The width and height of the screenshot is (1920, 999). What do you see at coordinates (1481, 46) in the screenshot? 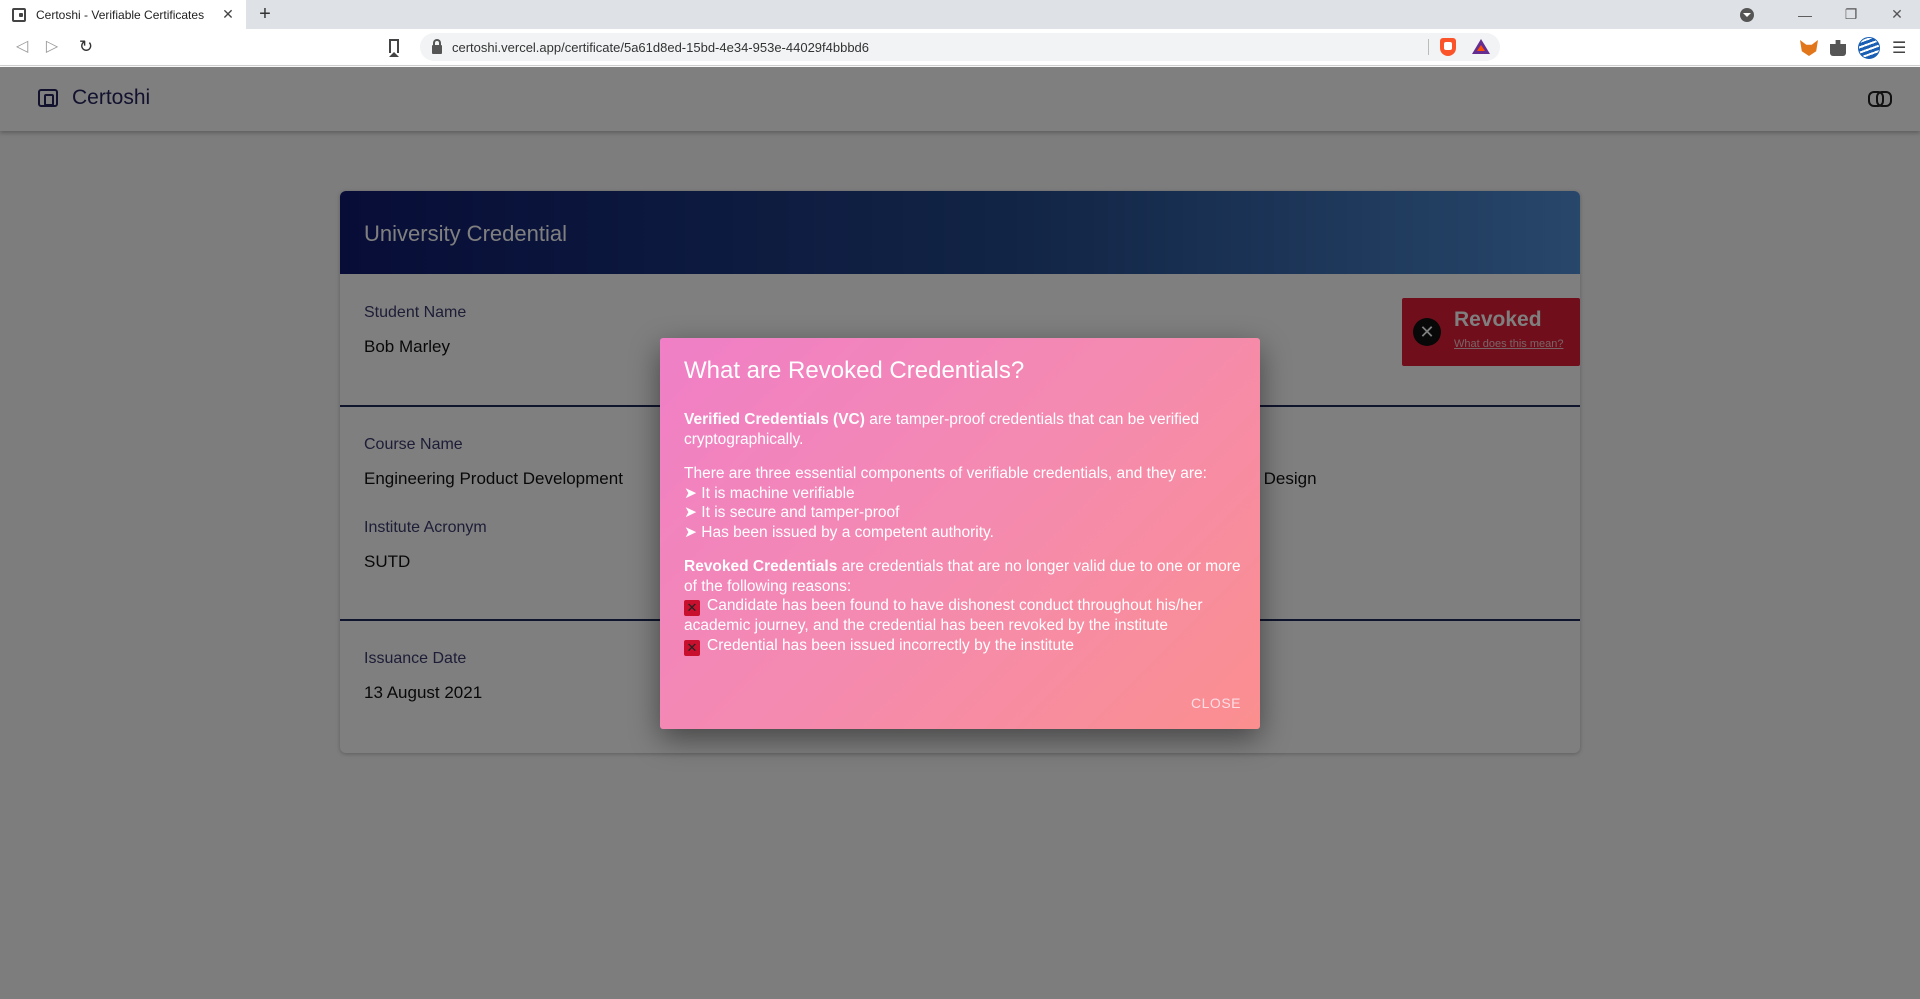
I see `brave-rewards-icon` at bounding box center [1481, 46].